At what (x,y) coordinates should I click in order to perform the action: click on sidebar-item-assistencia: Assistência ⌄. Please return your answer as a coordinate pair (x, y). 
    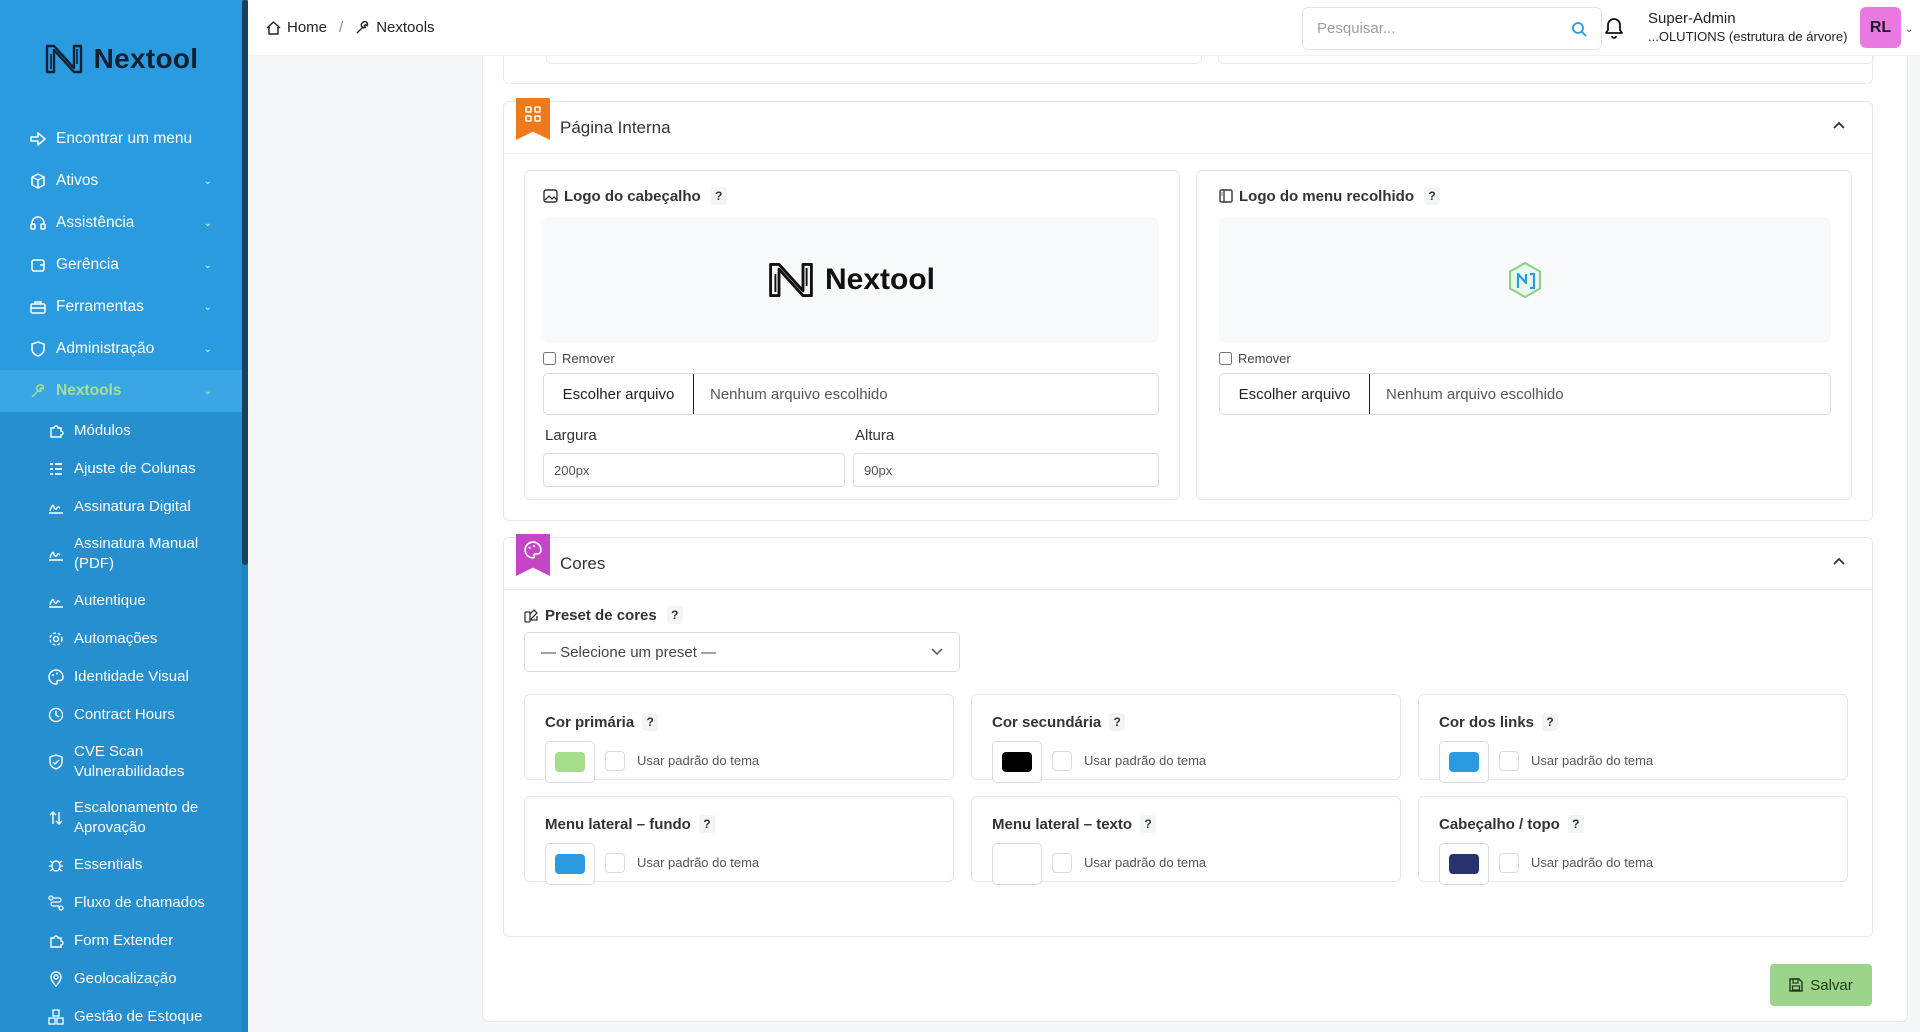
    Looking at the image, I should click on (124, 223).